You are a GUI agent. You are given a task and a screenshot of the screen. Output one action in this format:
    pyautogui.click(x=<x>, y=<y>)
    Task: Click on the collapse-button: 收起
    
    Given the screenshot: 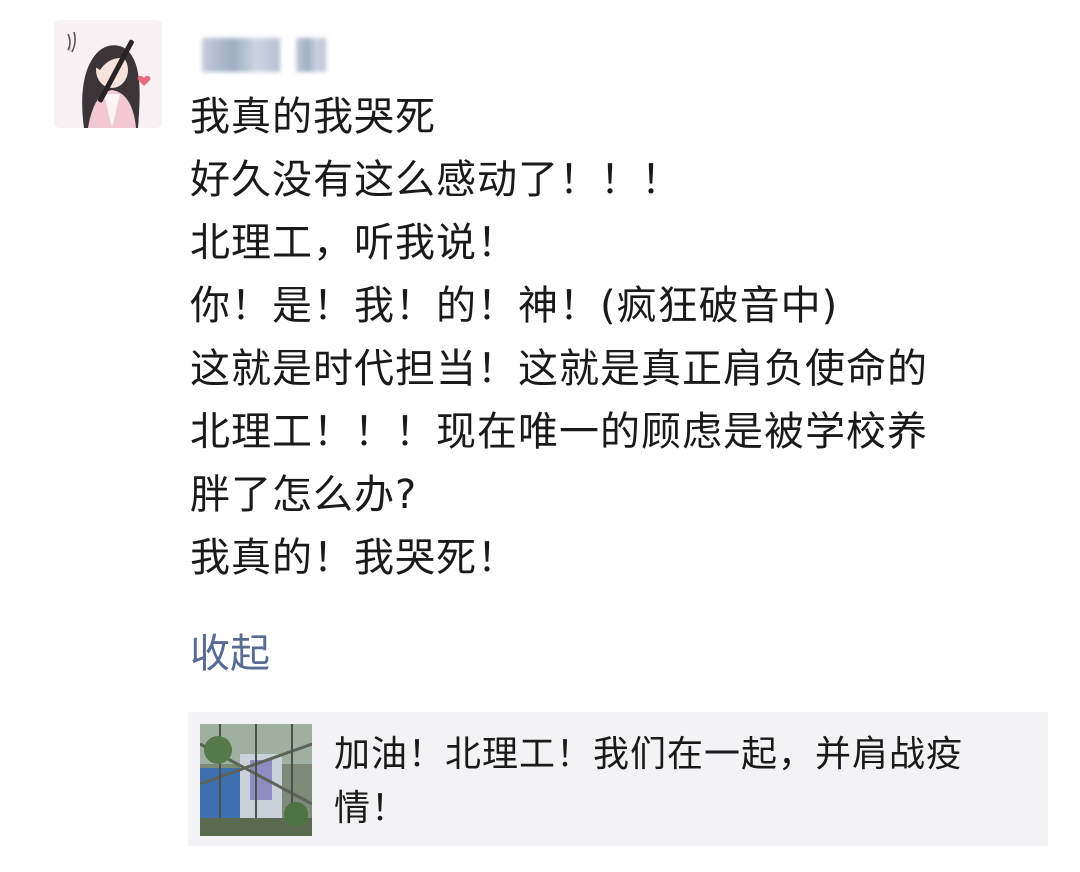 What is the action you would take?
    pyautogui.click(x=230, y=654)
    